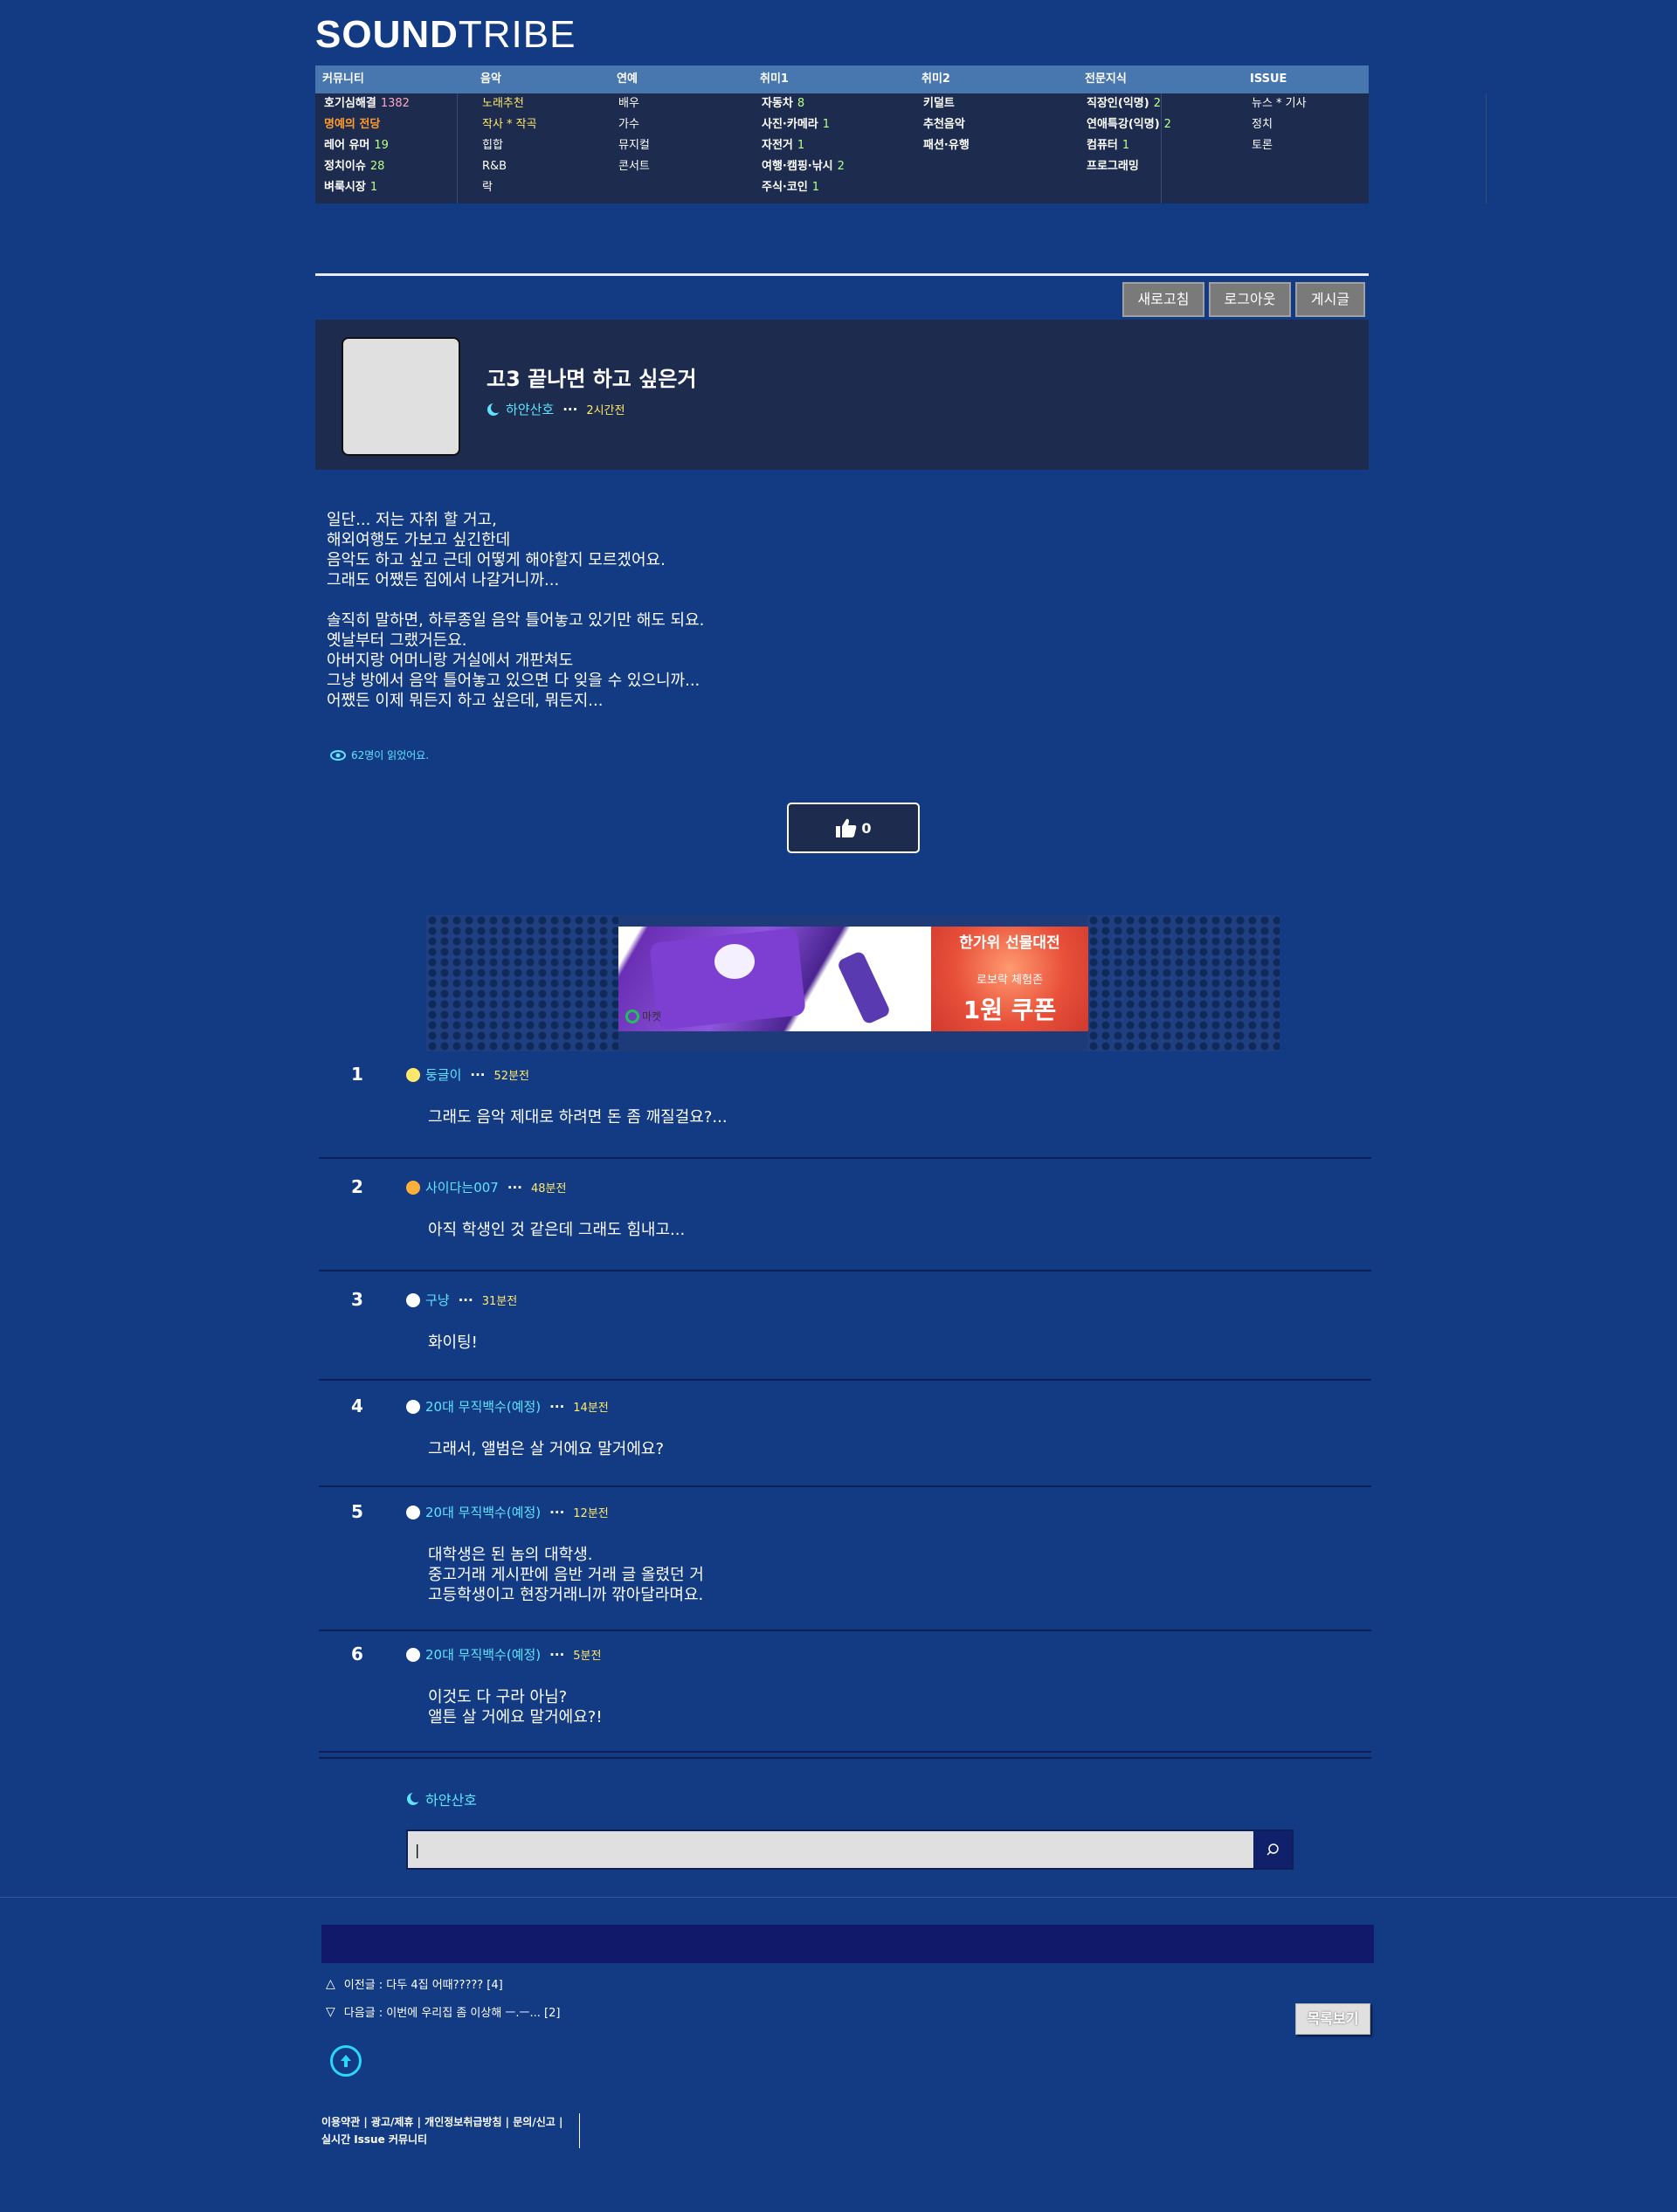  What do you see at coordinates (345, 166) in the screenshot?
I see `nav-item-label: 정치이슈` at bounding box center [345, 166].